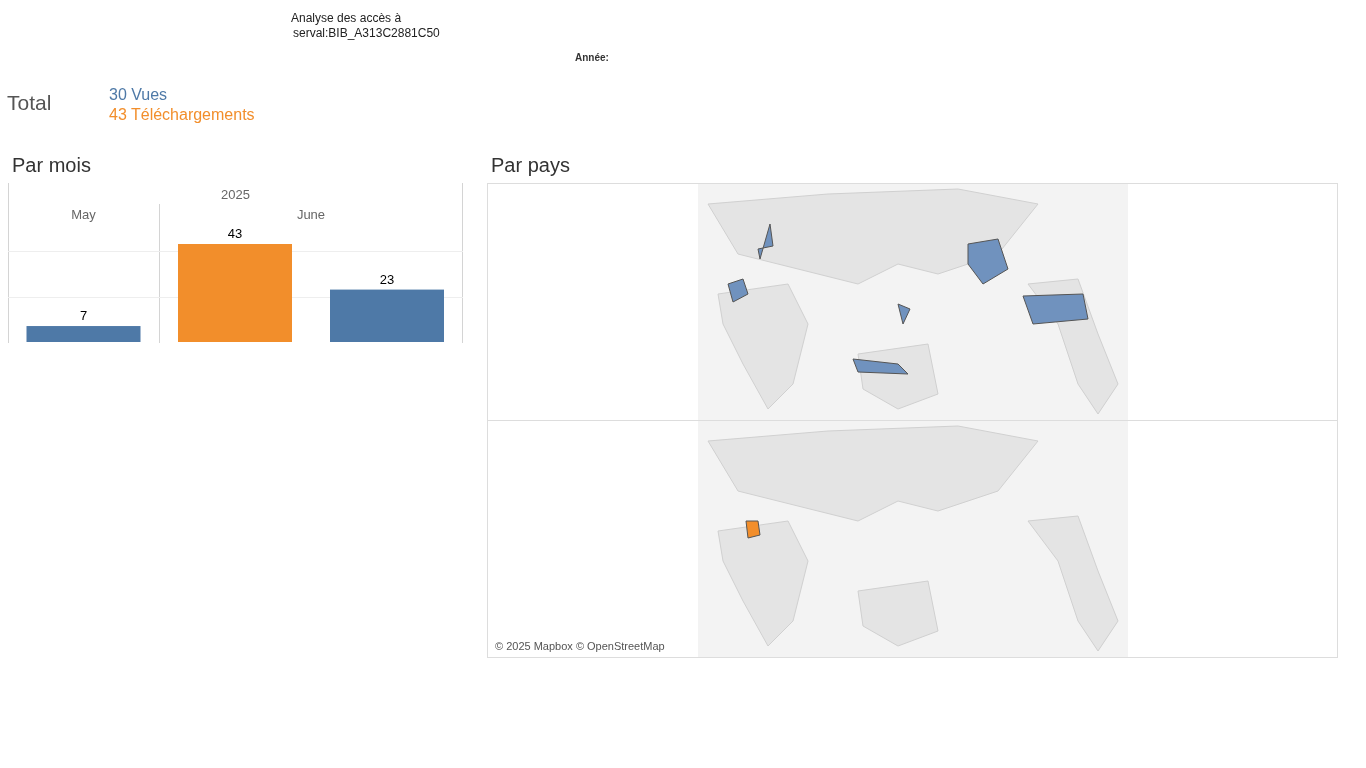  Describe the element at coordinates (366, 33) in the screenshot. I see `report-subtitle: serval:BIB_A313C2881C50` at that location.